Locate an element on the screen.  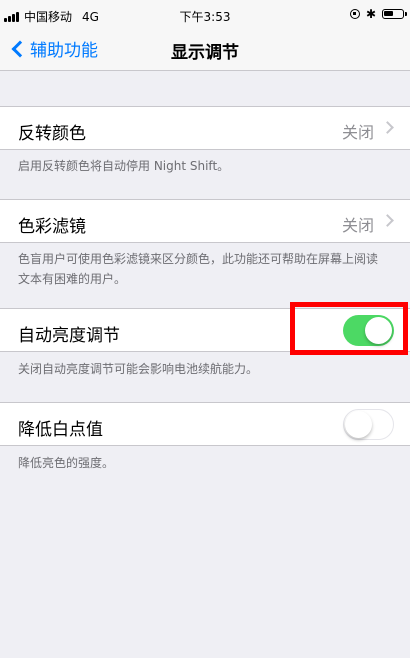
color-filters-footer: 色盲用户可使用色彩滤镜来区分颜色，此功能还可帮助在屏幕上阅读文本有困难的用户。 is located at coordinates (198, 269).